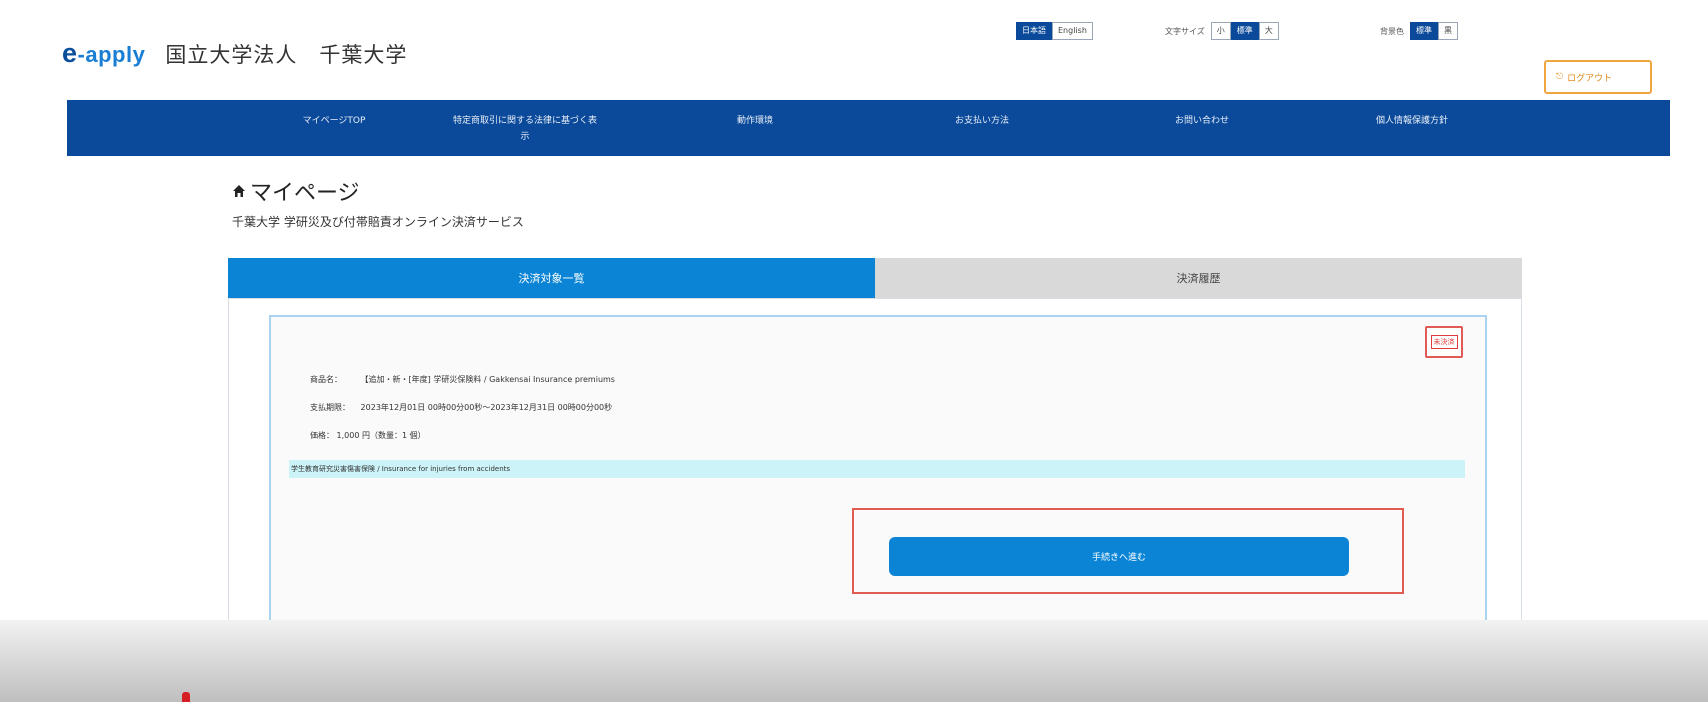 The image size is (1708, 702). I want to click on tab-payment-history: 決済履歴, so click(1198, 278).